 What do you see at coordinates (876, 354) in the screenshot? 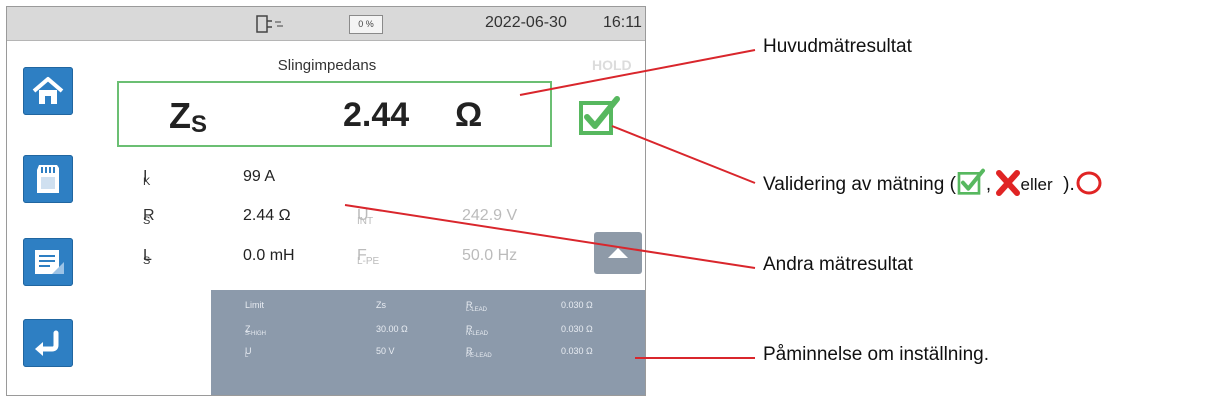
I see `annotation-settings-reminder: Påminnelse om inställning.` at bounding box center [876, 354].